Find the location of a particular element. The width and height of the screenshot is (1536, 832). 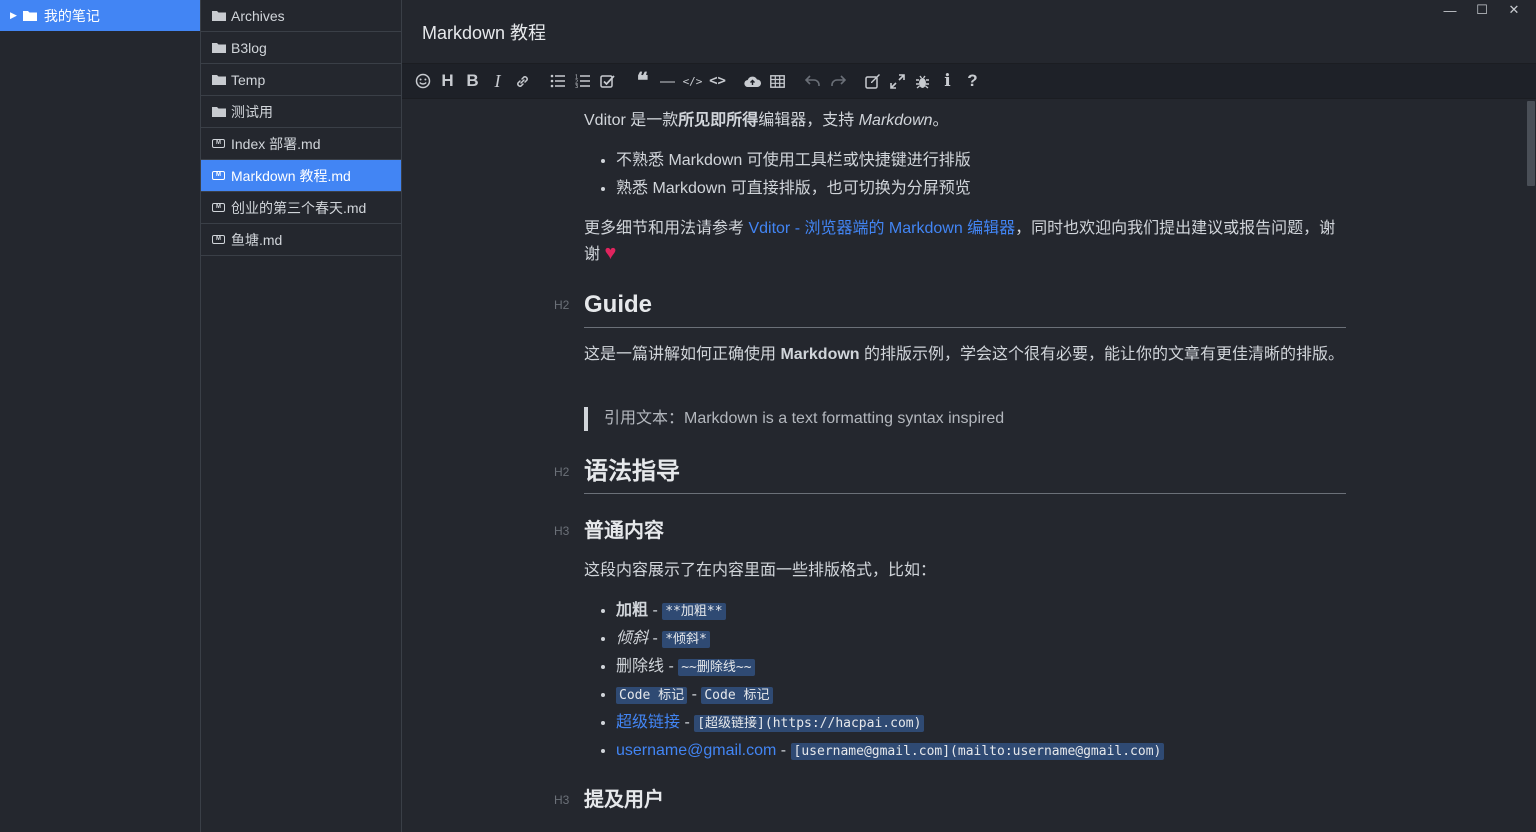

normal-description: 这段内容展示了在内容里面一些排版格式，比如： is located at coordinates (760, 570).